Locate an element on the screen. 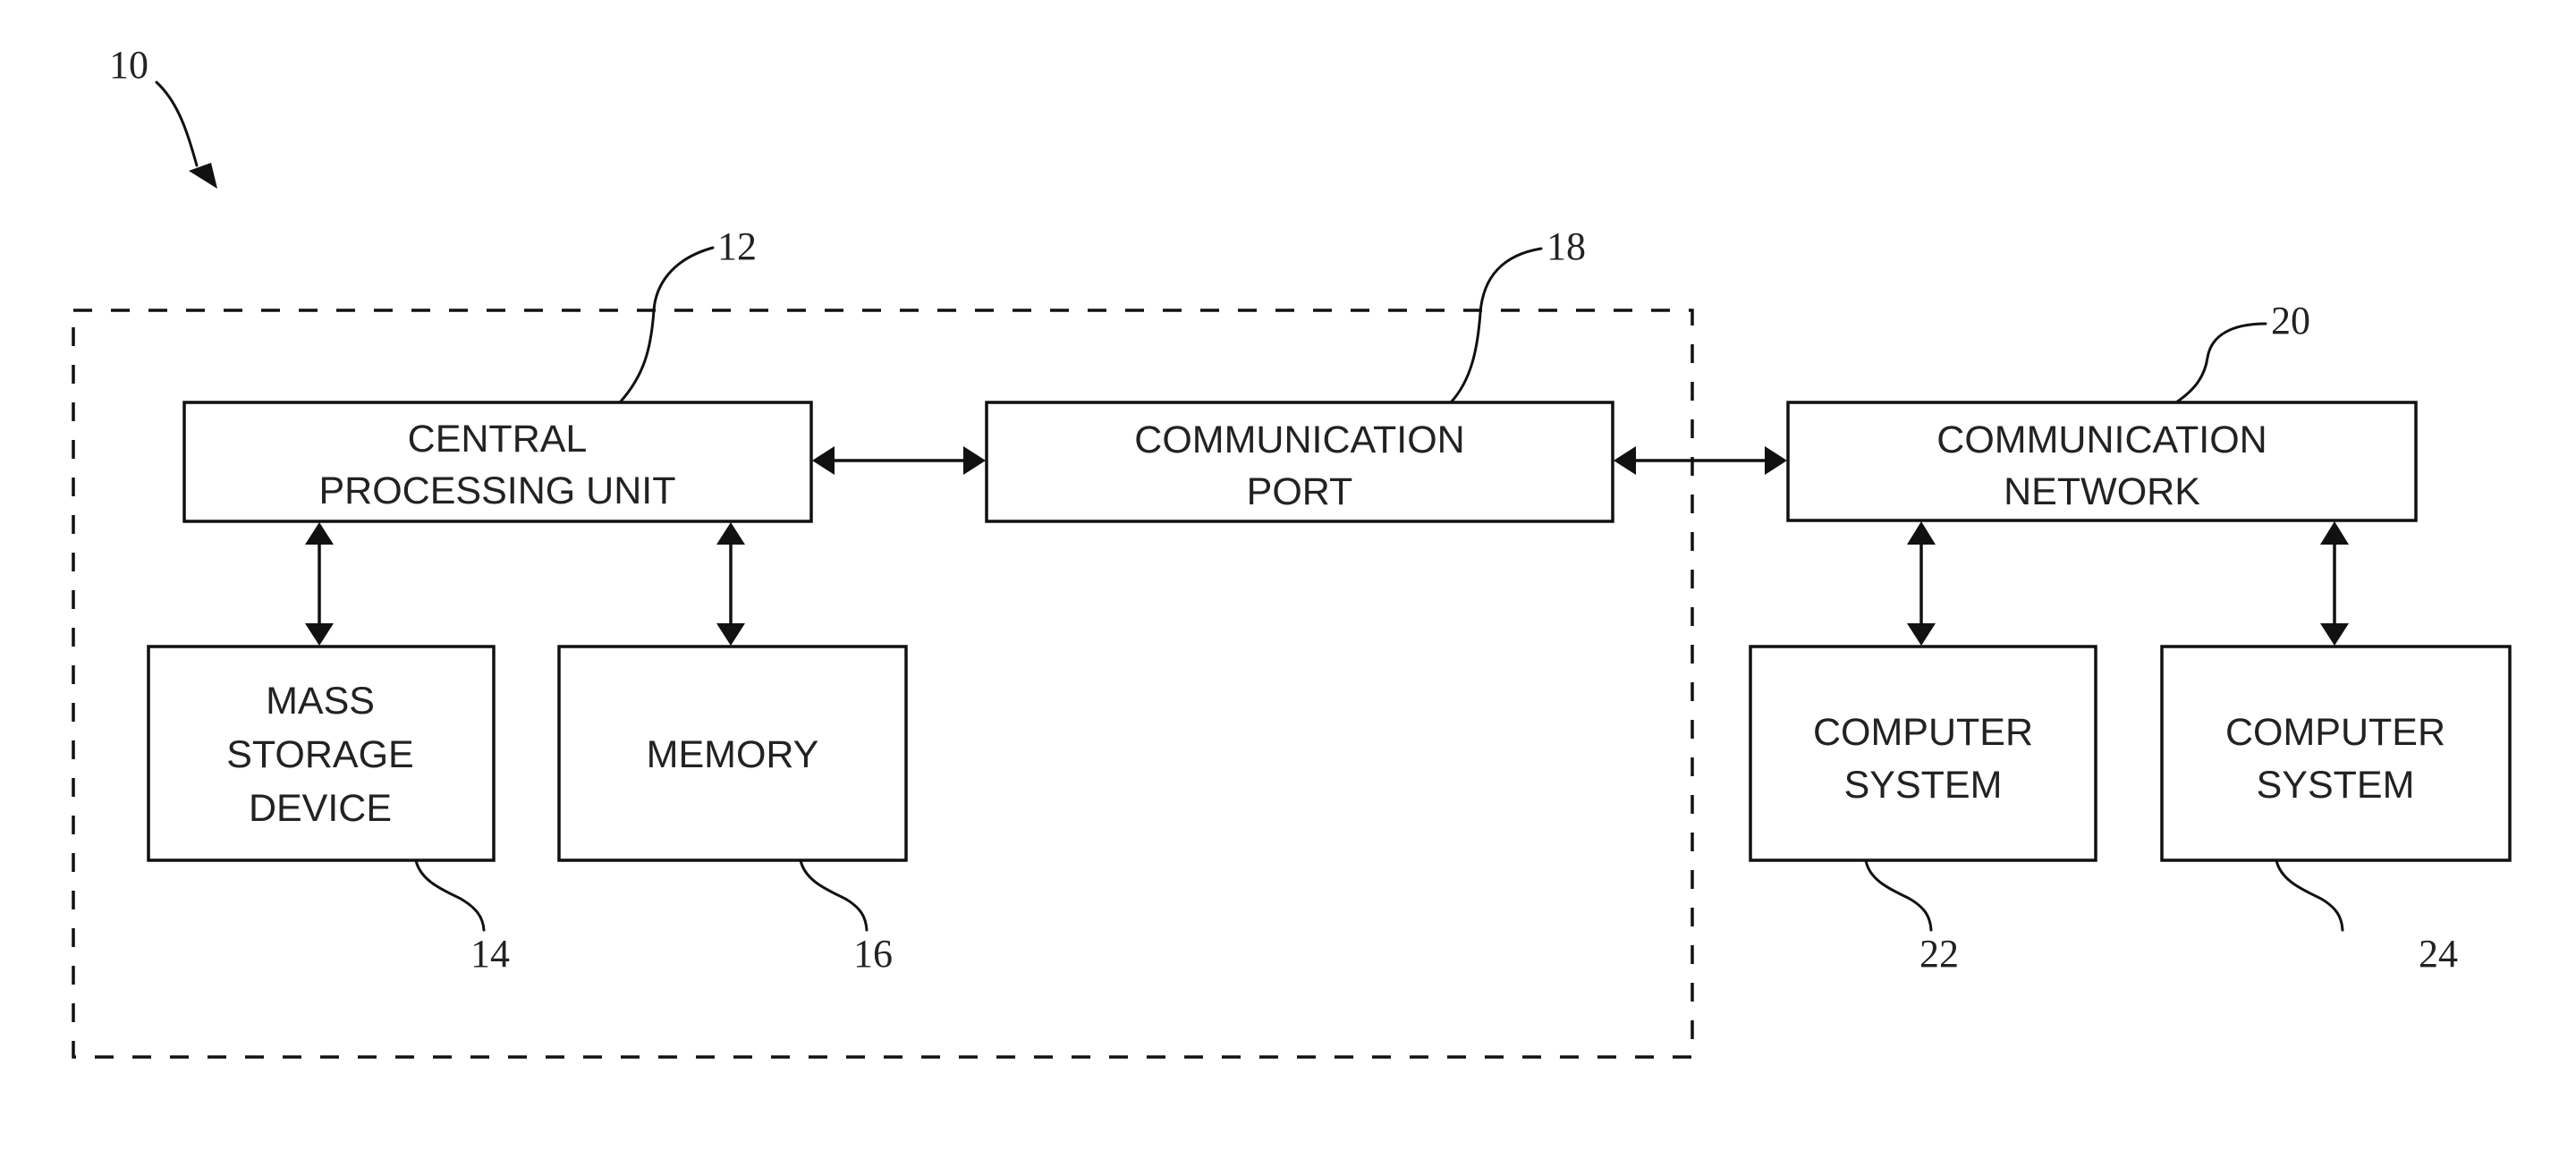 The width and height of the screenshot is (2576, 1150). ref-num-18: 18 is located at coordinates (1566, 246).